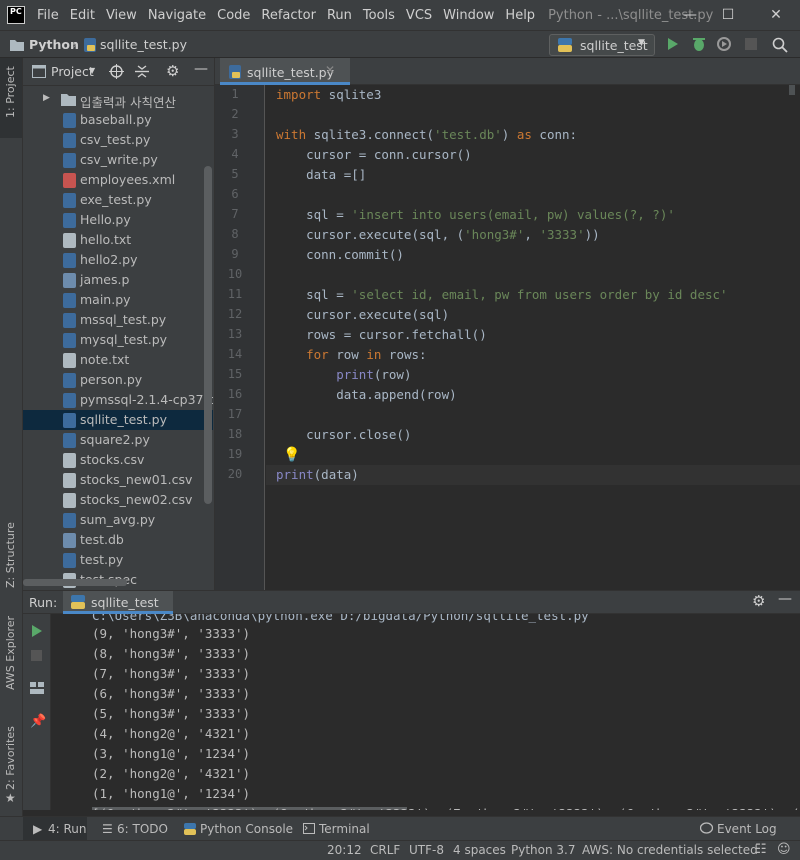 The width and height of the screenshot is (800, 860). What do you see at coordinates (673, 44) in the screenshot?
I see `run-icon` at bounding box center [673, 44].